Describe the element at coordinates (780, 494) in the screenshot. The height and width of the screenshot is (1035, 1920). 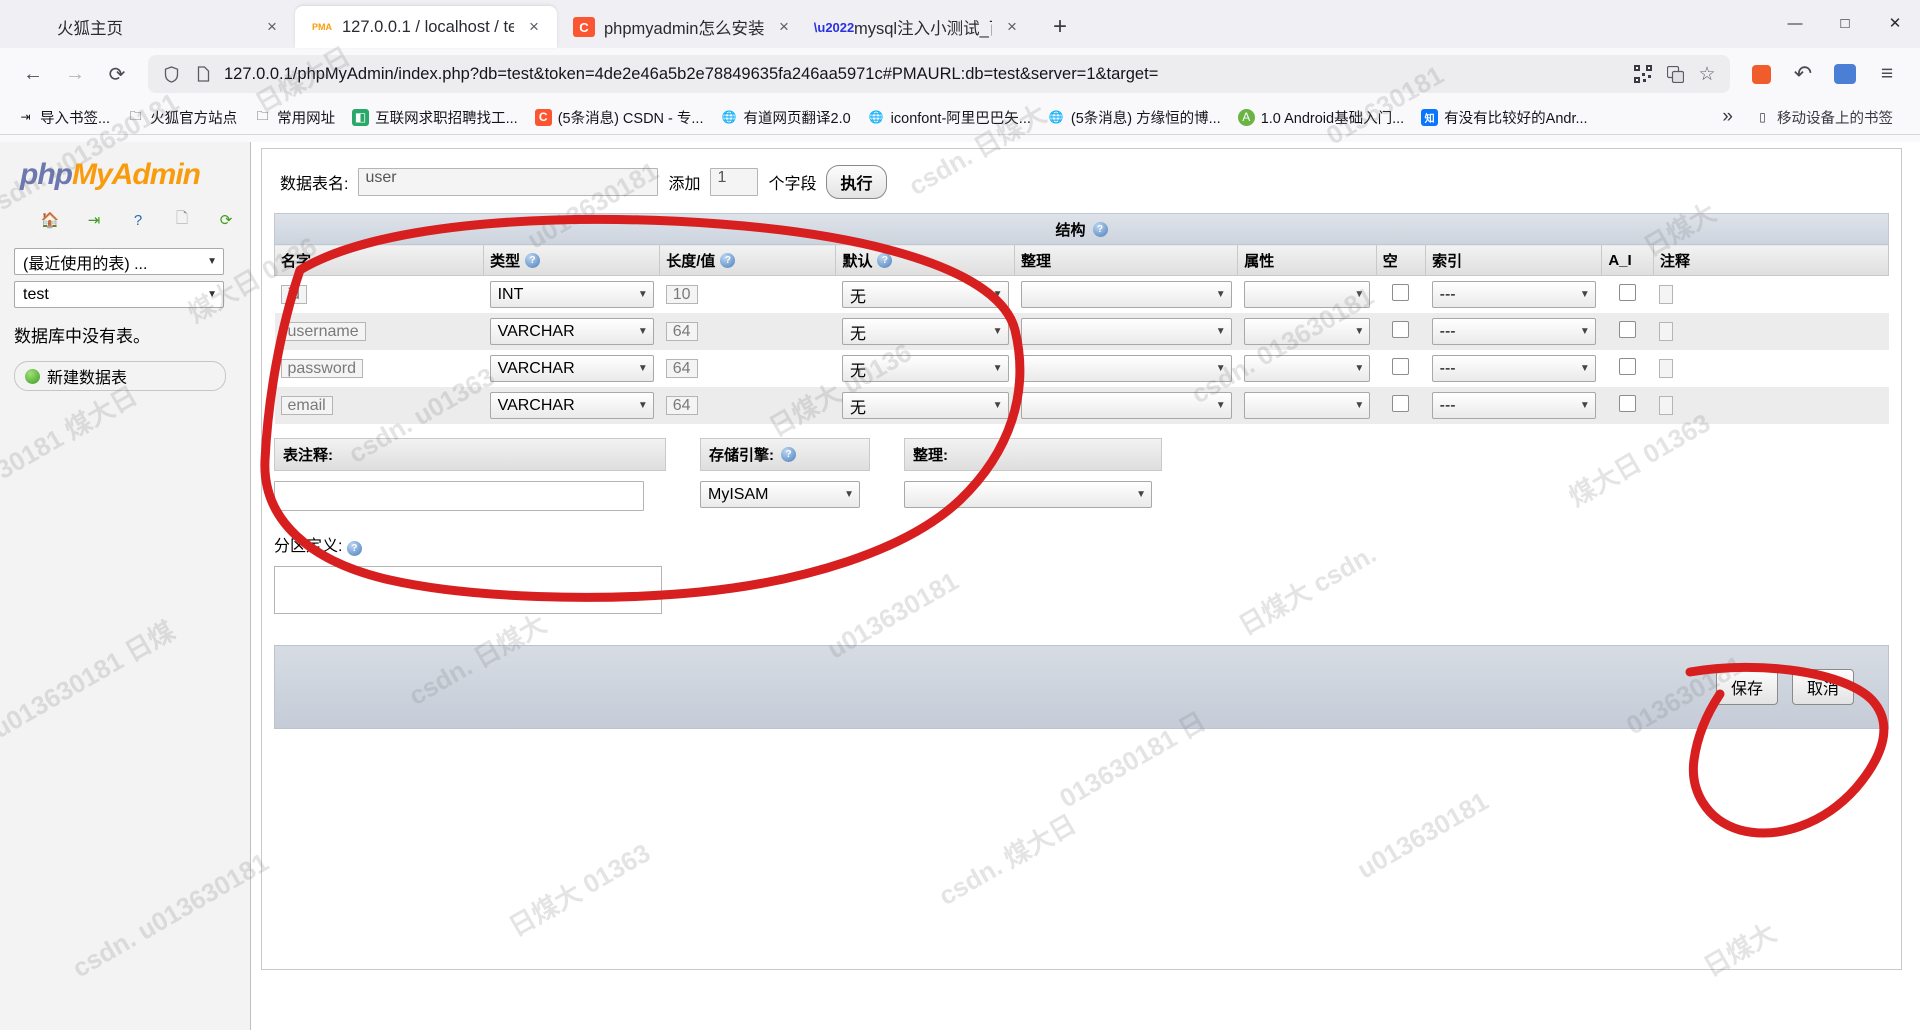
I see `storage-engine-select: MyISAM ▼` at that location.